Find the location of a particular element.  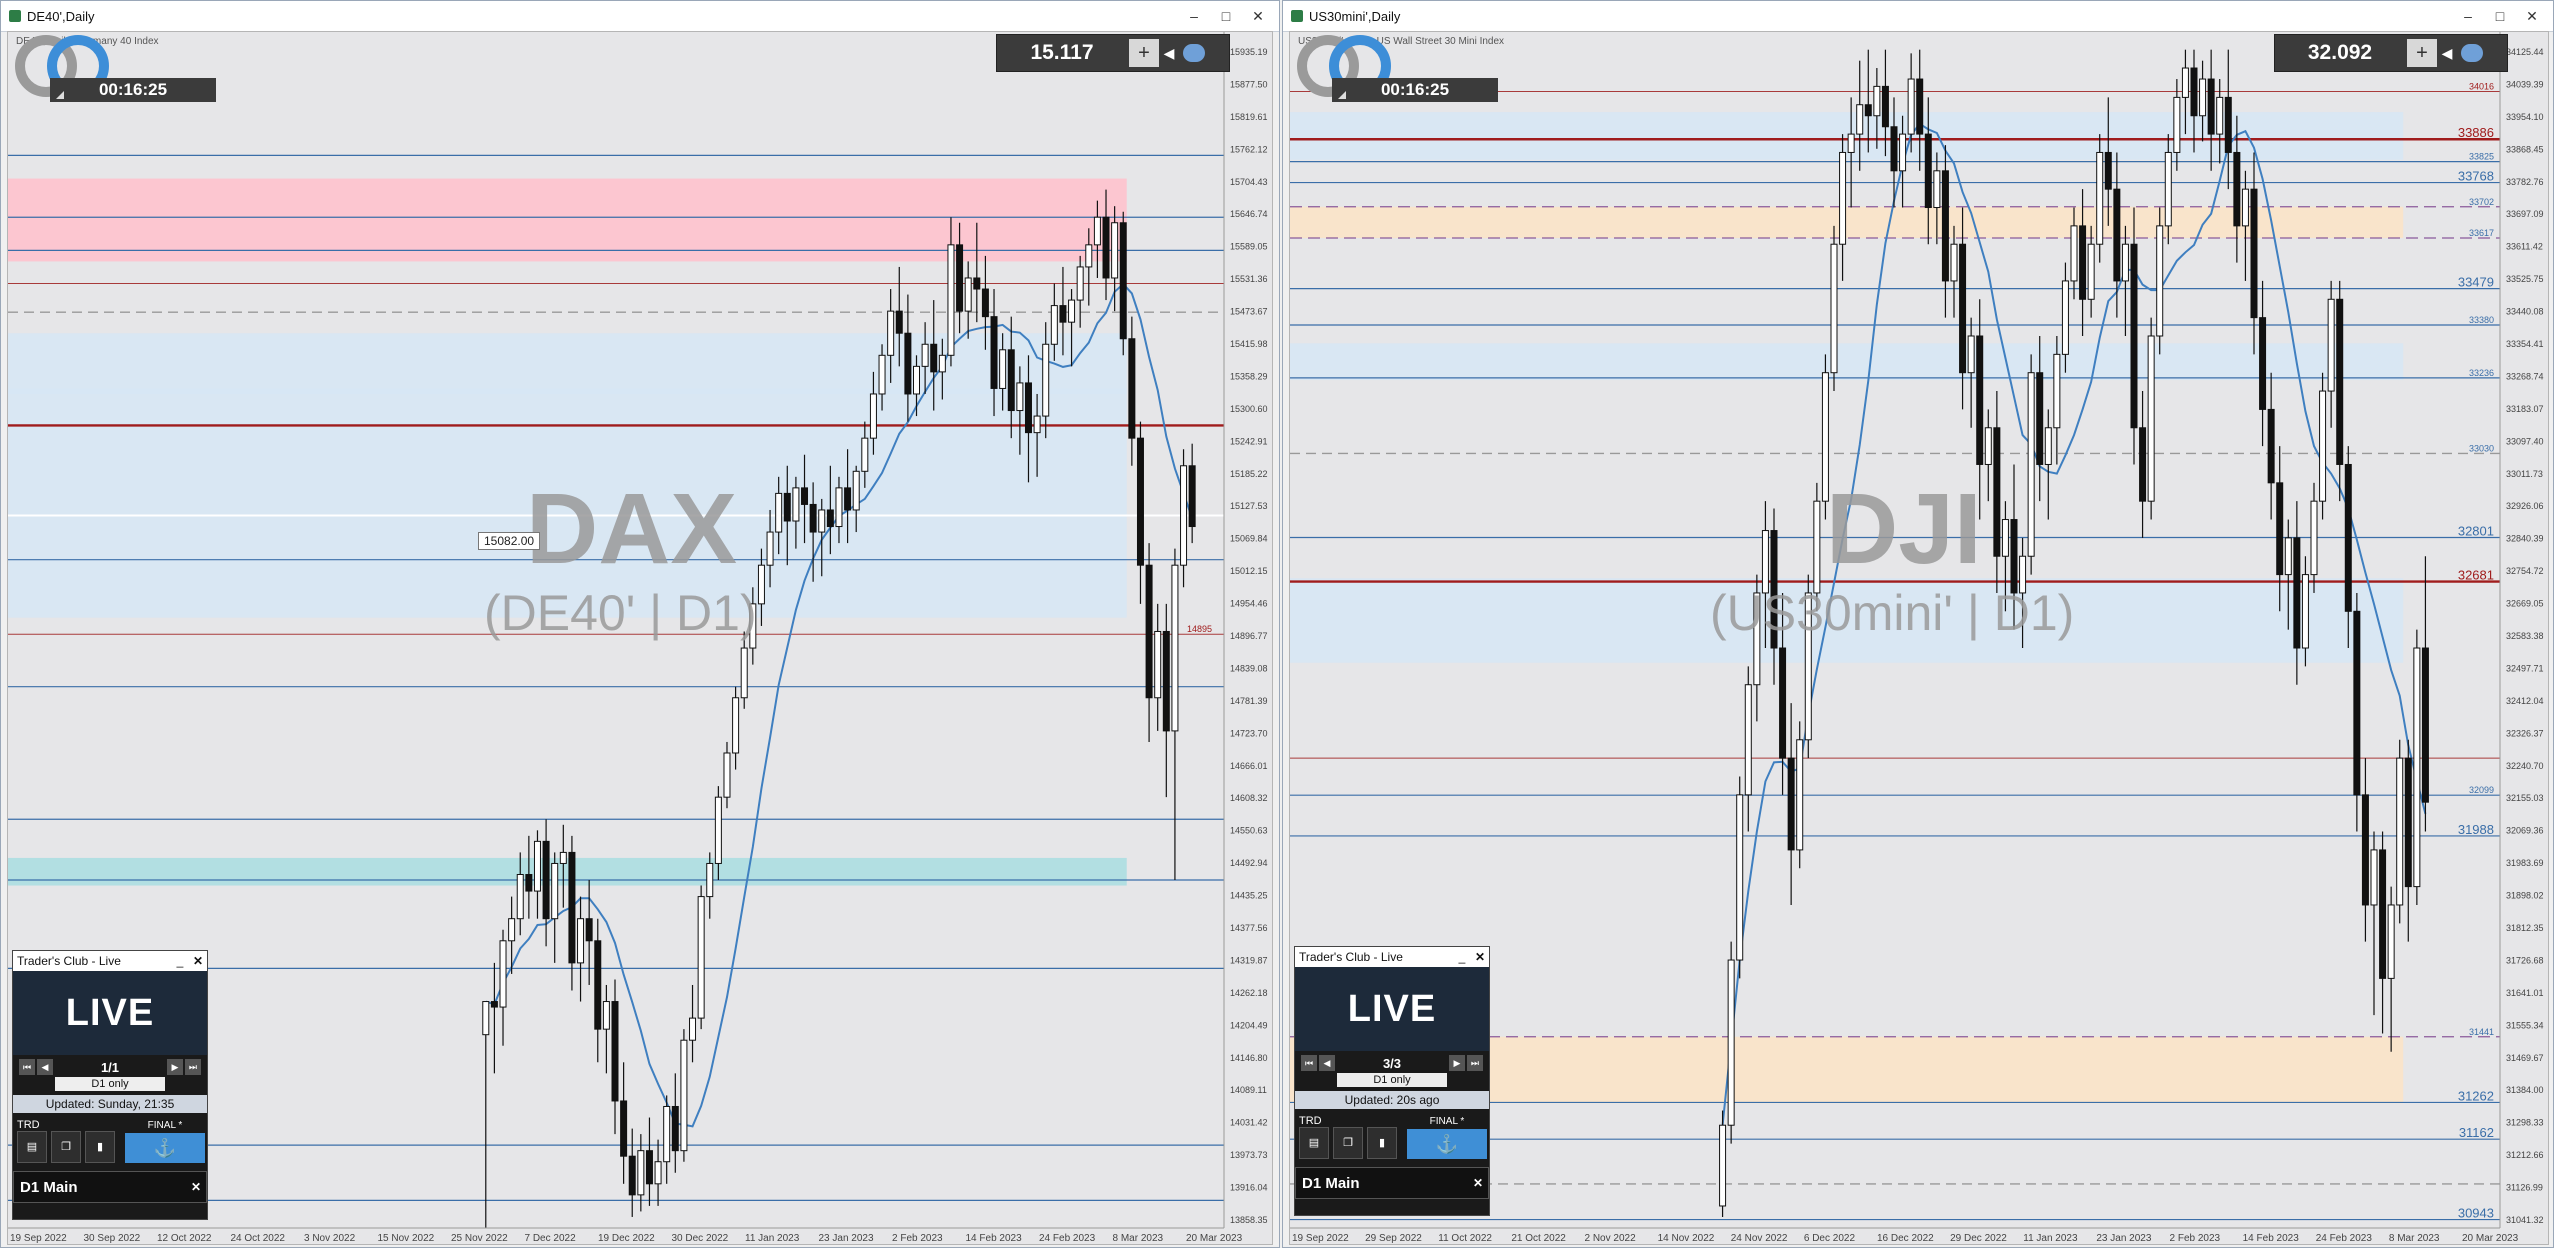

price-tick-label: 15762.12 is located at coordinates (1249, 149).